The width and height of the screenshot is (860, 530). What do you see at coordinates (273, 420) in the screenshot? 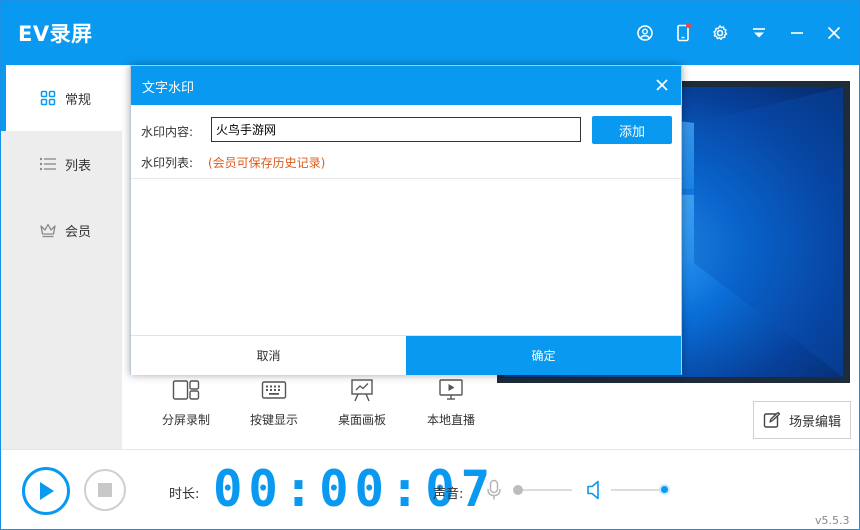
I see `tool-label: 按键显示` at bounding box center [273, 420].